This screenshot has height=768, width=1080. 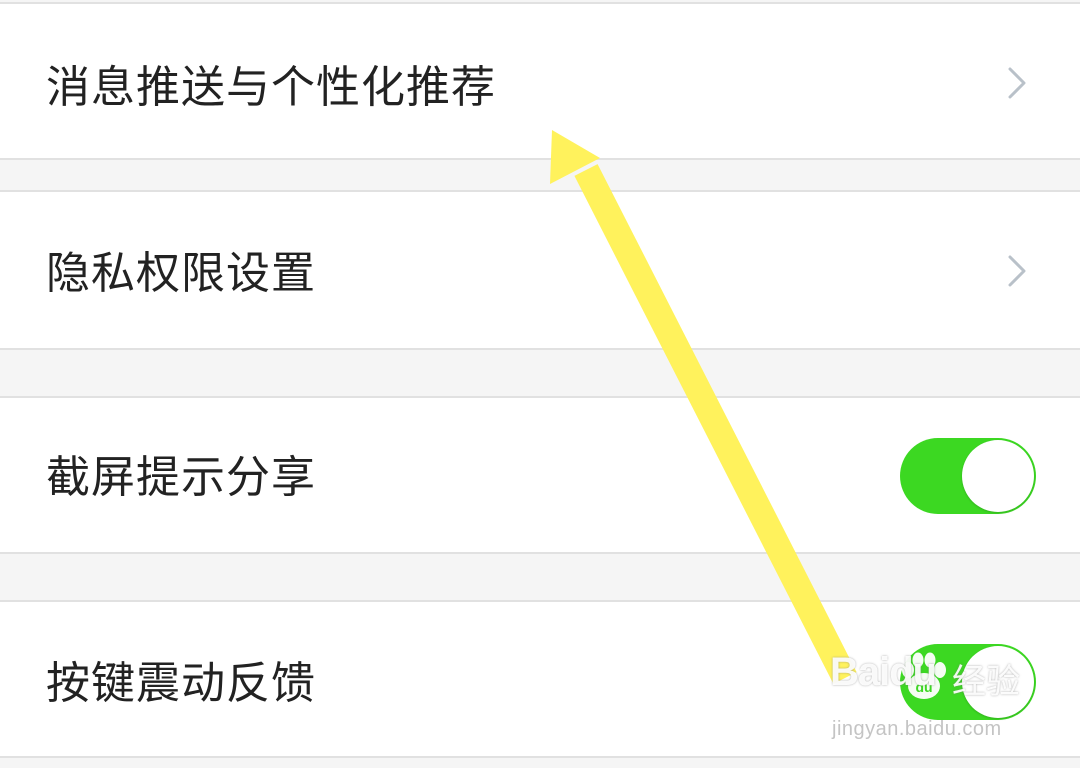 I want to click on key-vibration-toggle, so click(x=968, y=682).